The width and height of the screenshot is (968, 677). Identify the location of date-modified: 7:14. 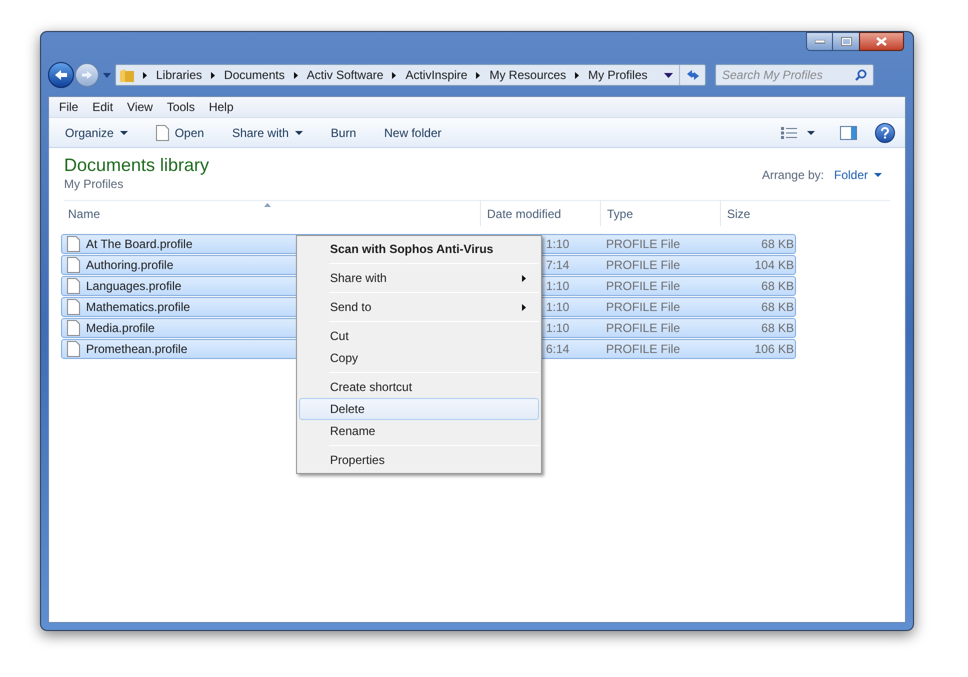
(558, 265).